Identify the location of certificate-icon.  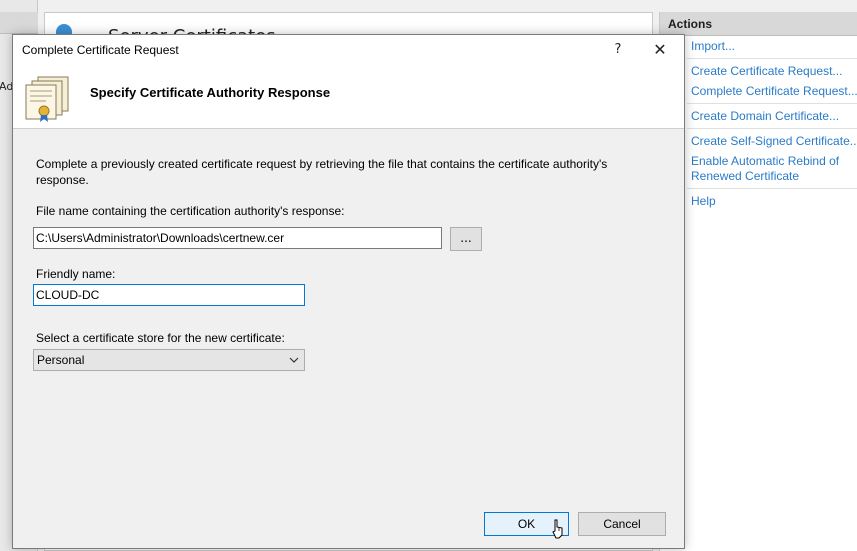
(47, 99).